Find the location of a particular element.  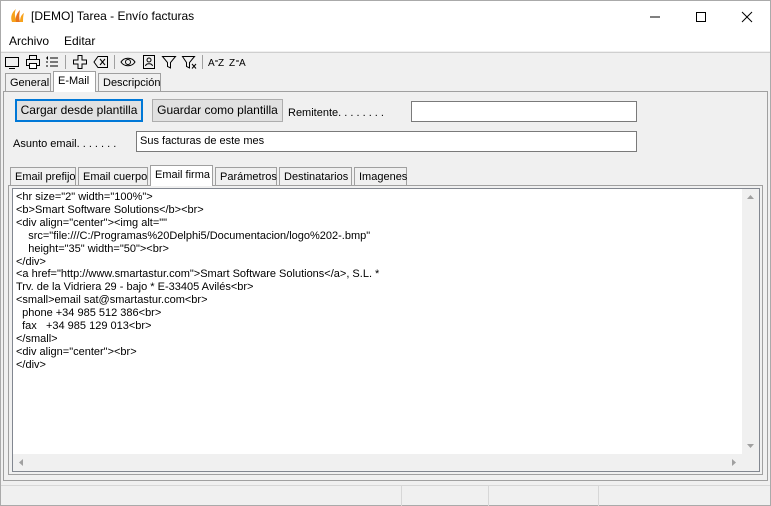

filter-icon is located at coordinates (169, 62).